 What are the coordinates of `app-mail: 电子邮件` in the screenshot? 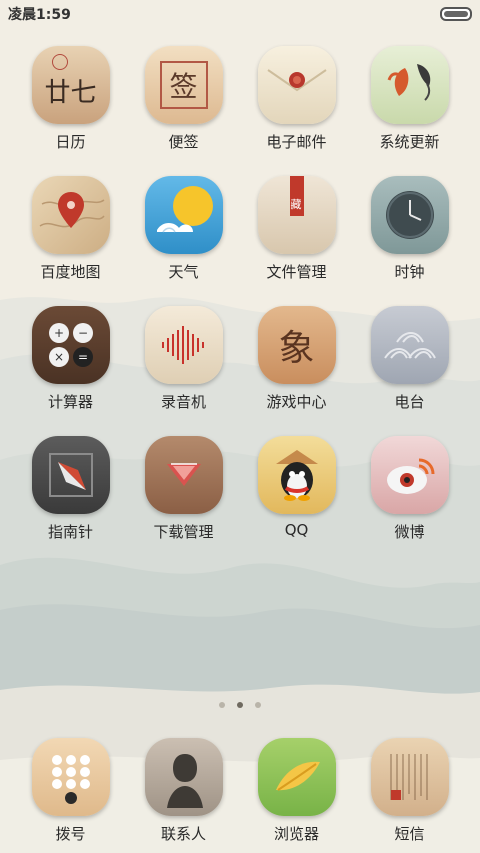 It's located at (296, 99).